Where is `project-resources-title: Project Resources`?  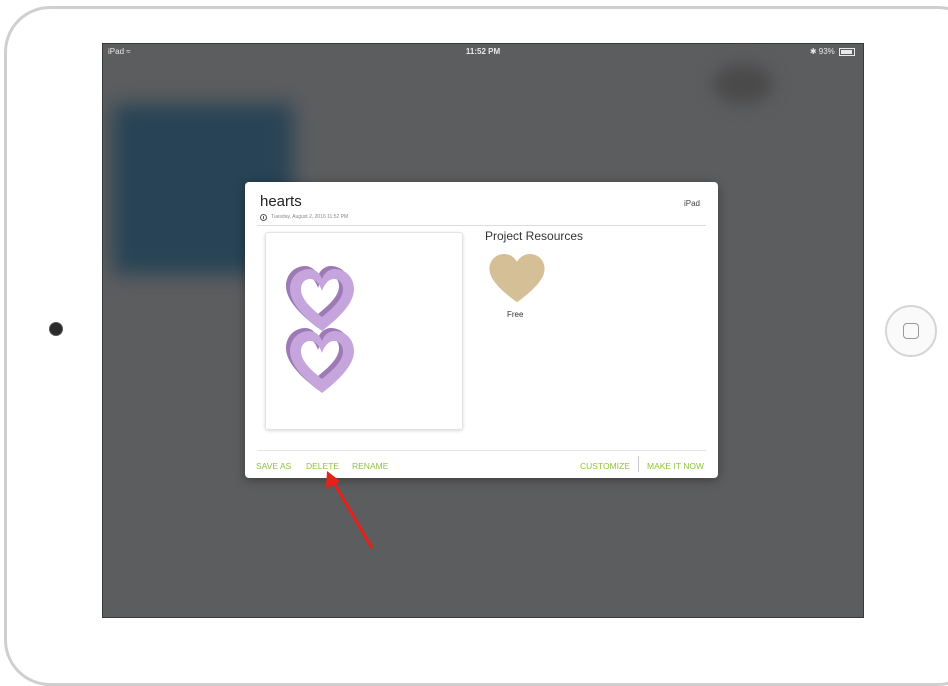
project-resources-title: Project Resources is located at coordinates (534, 236).